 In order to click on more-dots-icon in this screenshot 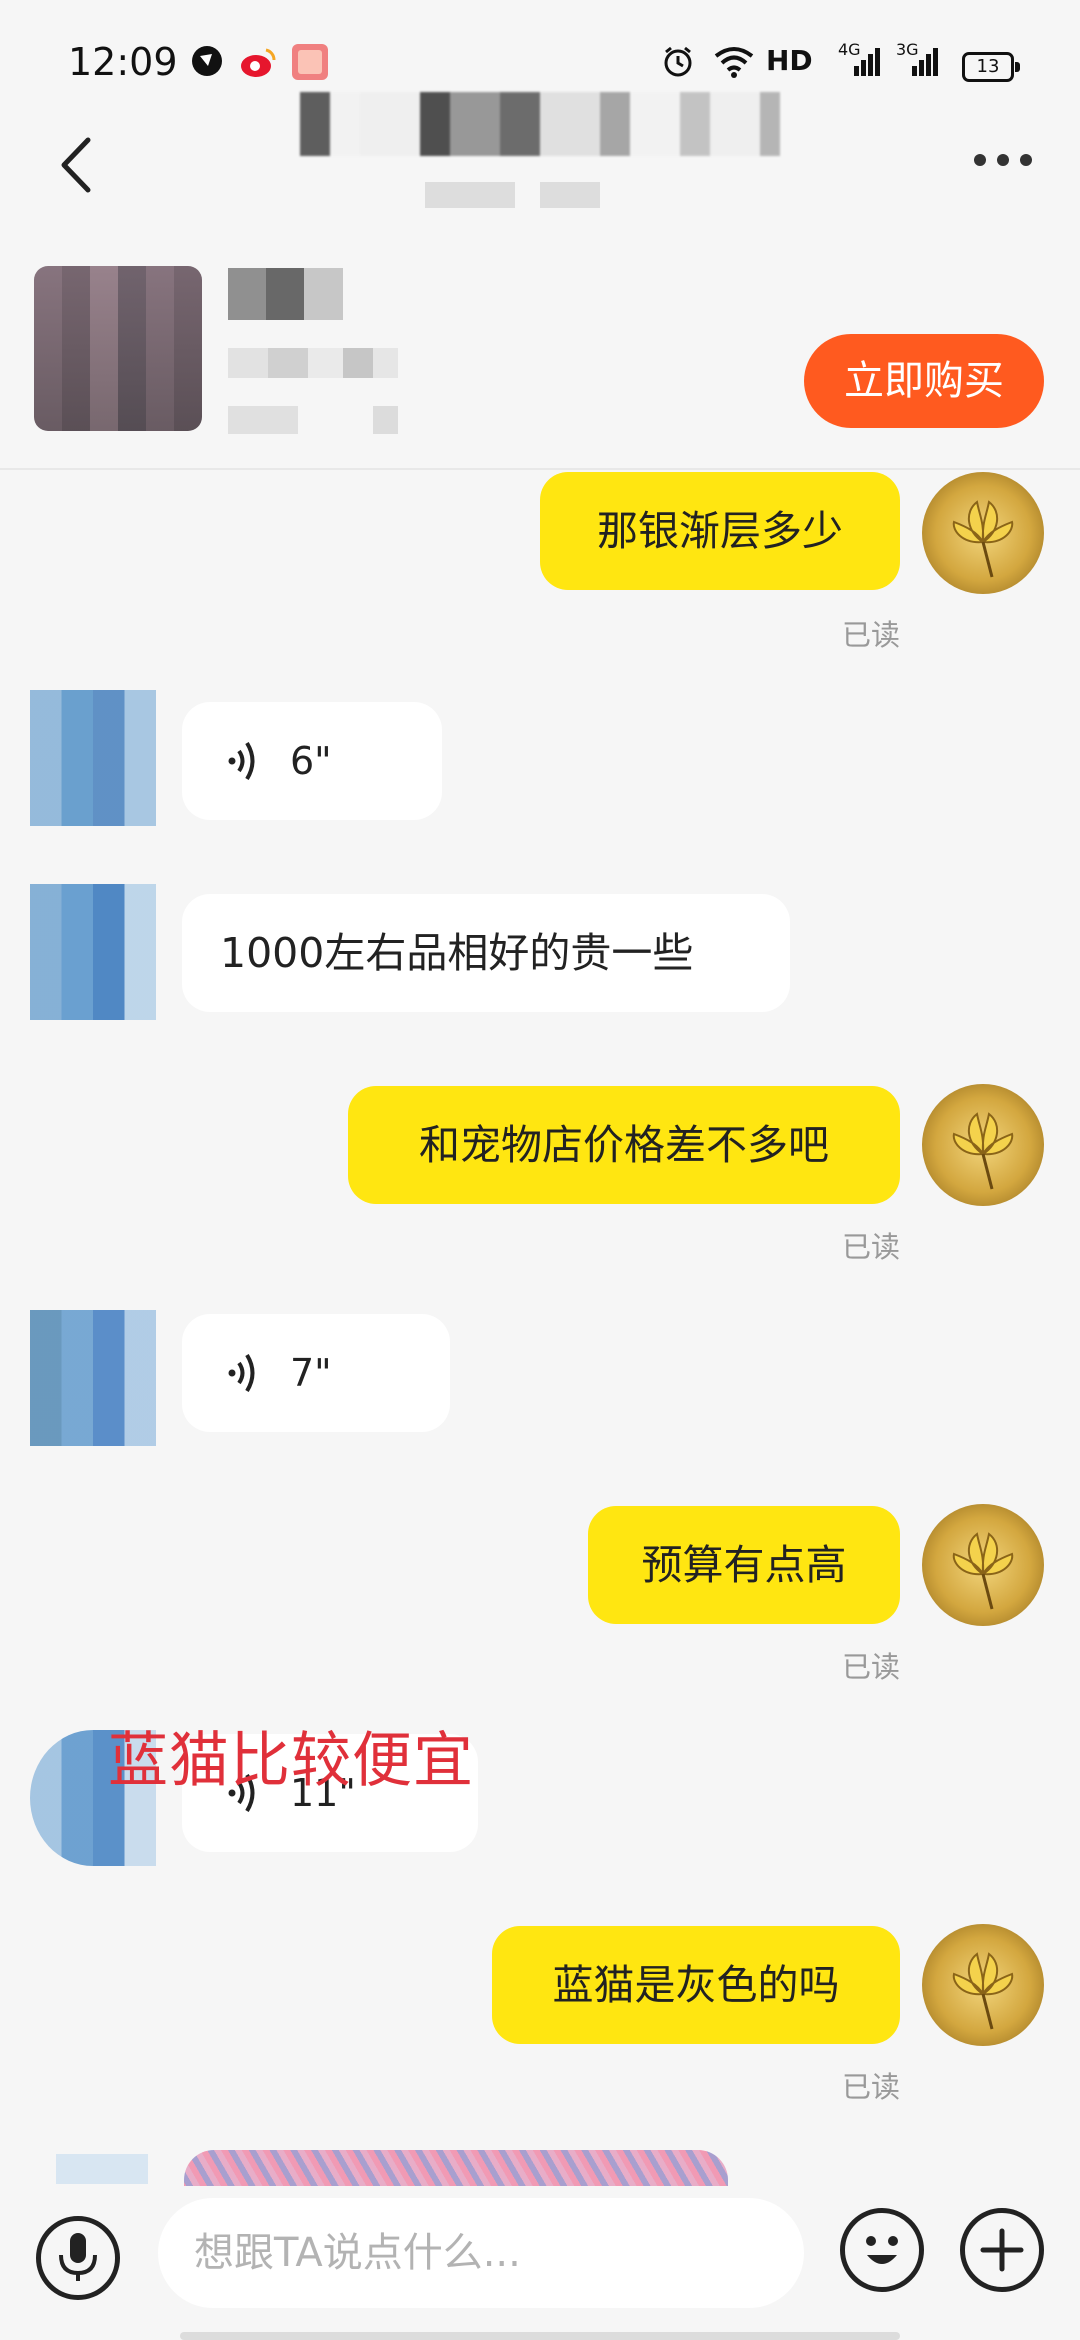, I will do `click(1003, 160)`.